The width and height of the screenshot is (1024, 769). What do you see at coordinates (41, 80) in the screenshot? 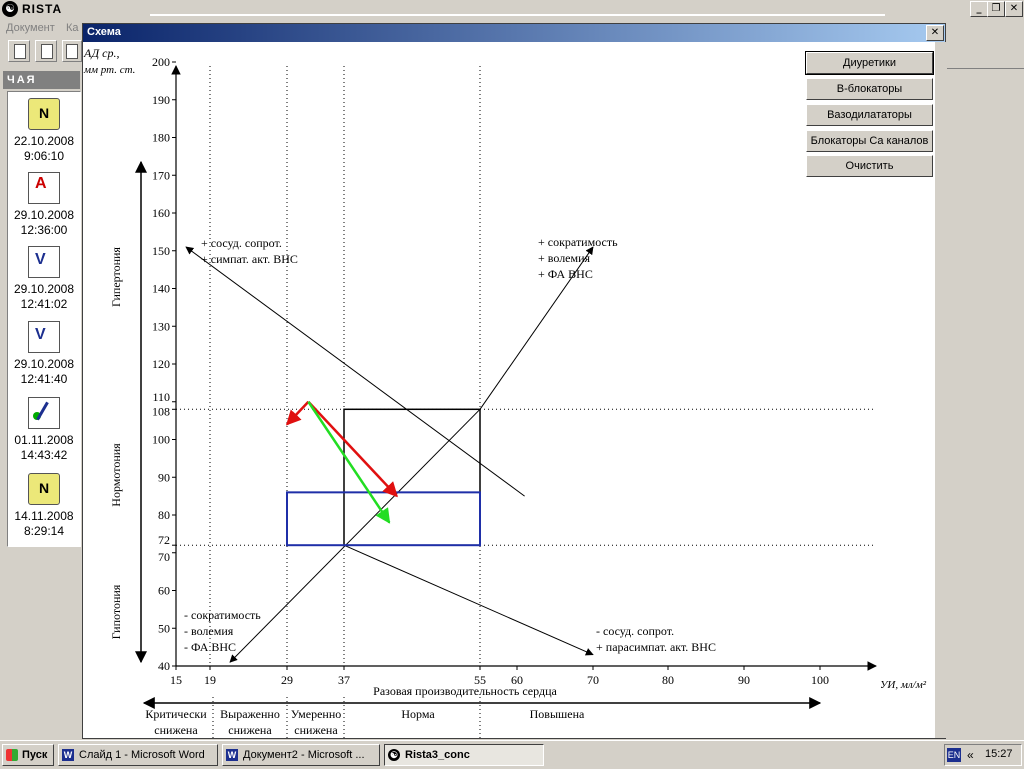
I see `left-panel-header: ЧАЯ` at bounding box center [41, 80].